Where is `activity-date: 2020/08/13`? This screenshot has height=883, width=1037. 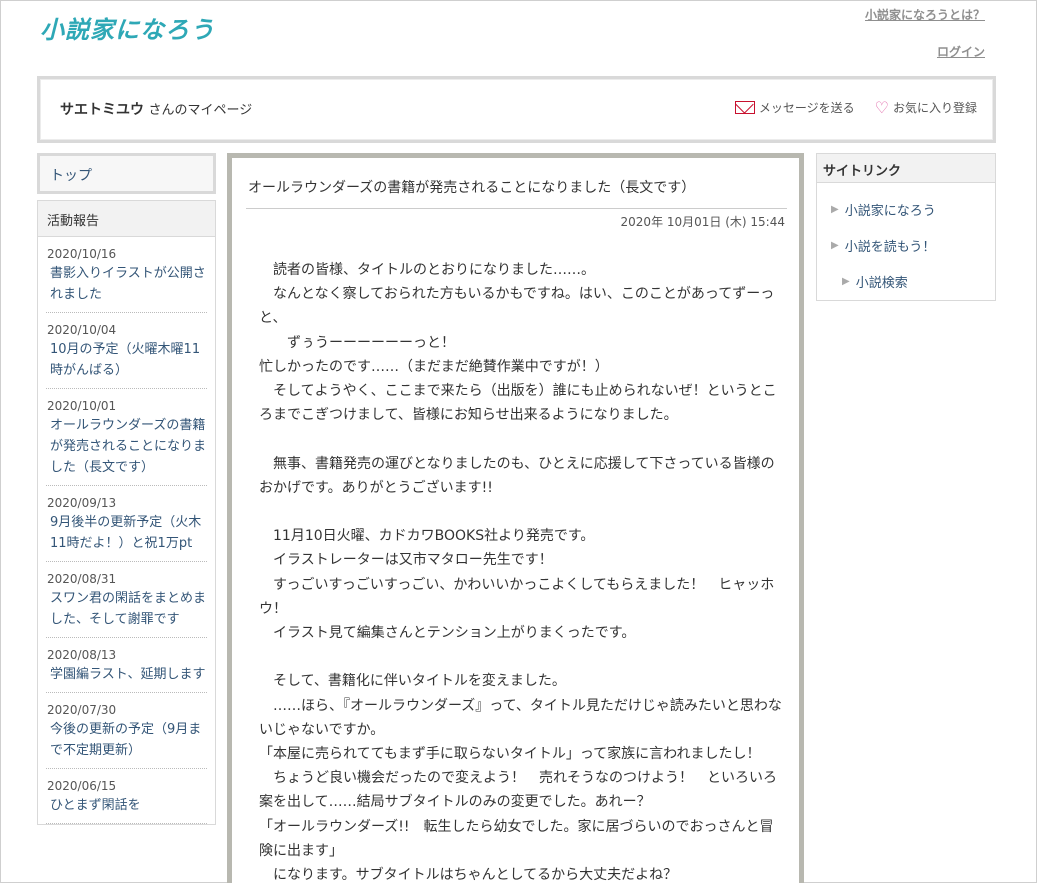
activity-date: 2020/08/13 is located at coordinates (82, 655).